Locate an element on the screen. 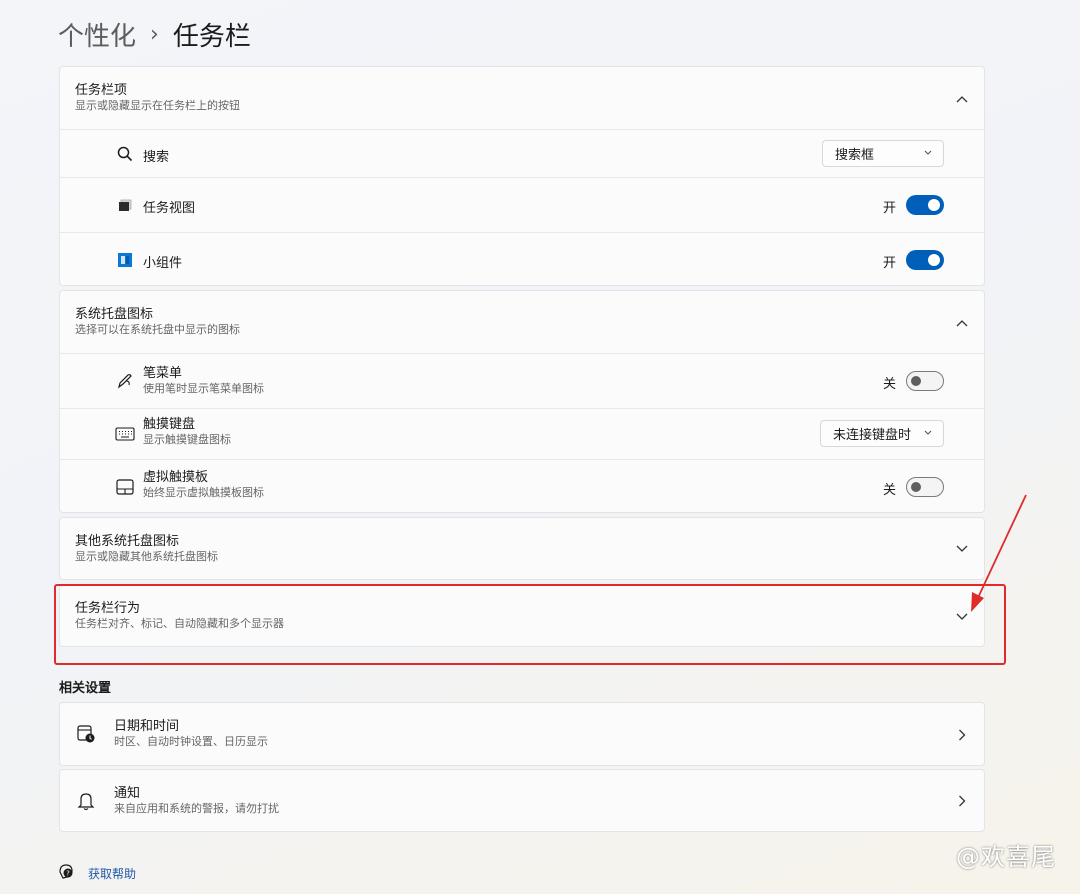  touch-keyboard-text: 触摸键盘 显示触摸键盘图标 is located at coordinates (187, 432).